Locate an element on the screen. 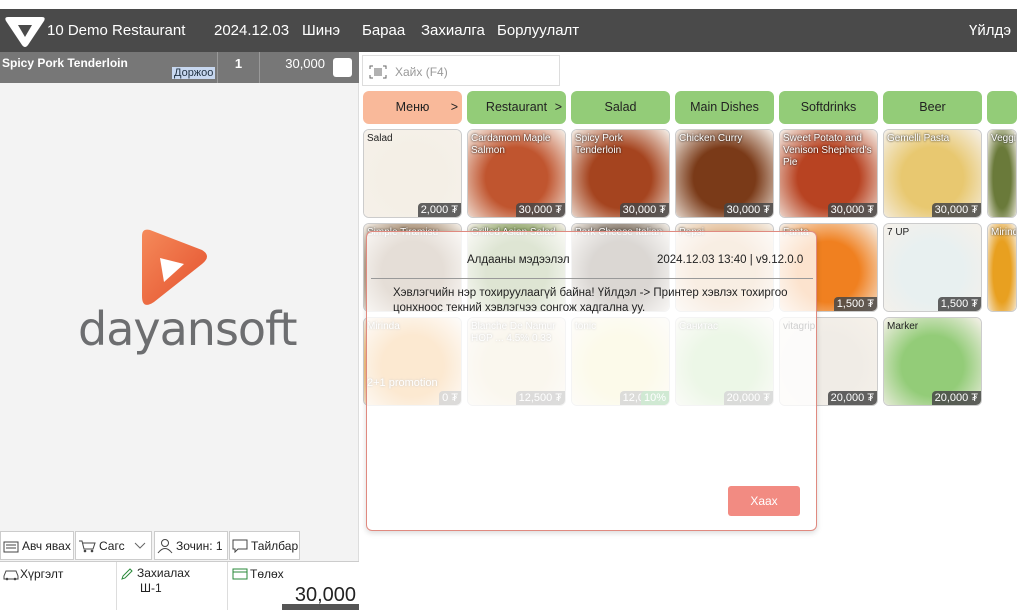 The height and width of the screenshot is (610, 1017). order-line-checkbox is located at coordinates (342, 67).